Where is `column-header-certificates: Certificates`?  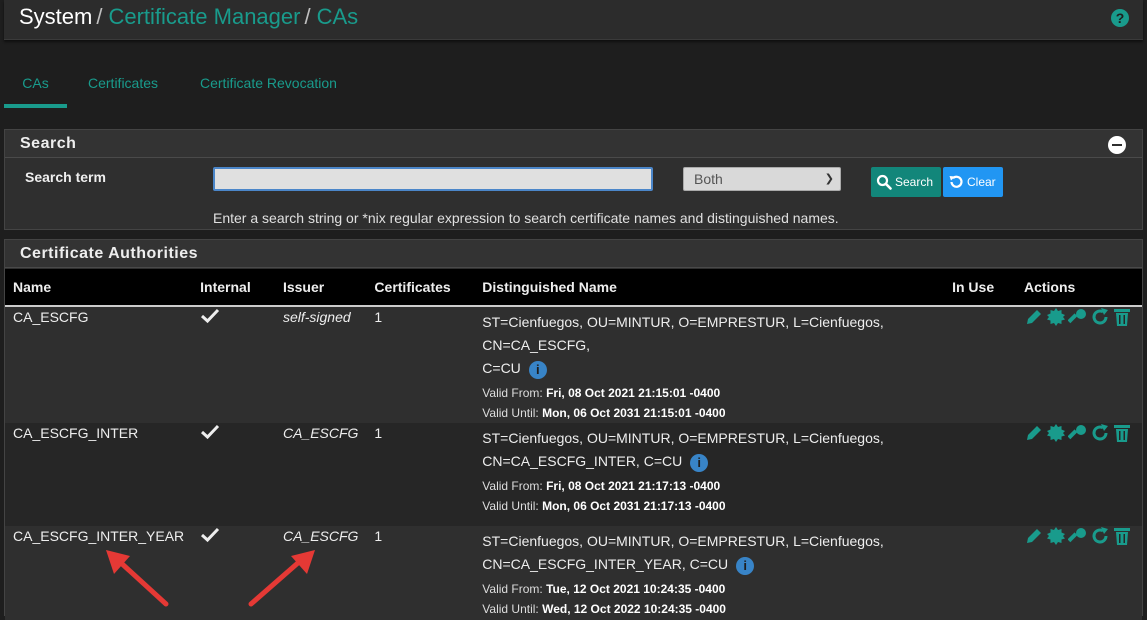
column-header-certificates: Certificates is located at coordinates (420, 288).